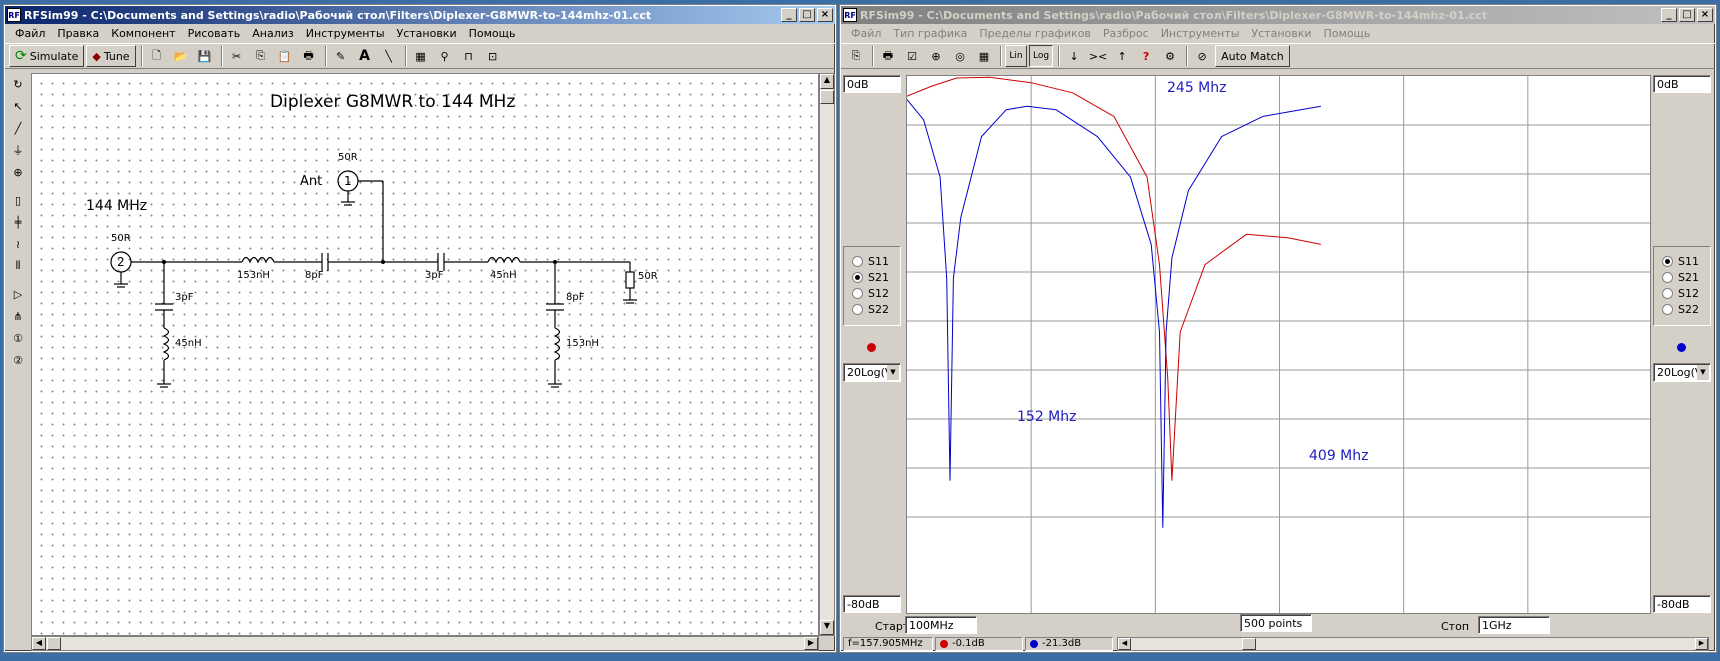 The image size is (1720, 661). I want to click on arrow-up-icon: ↑, so click(1122, 56).